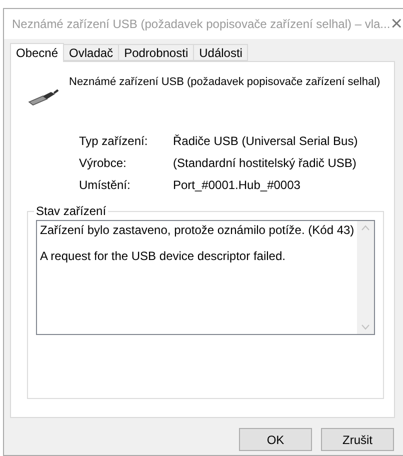  I want to click on tab: Události, so click(220, 52).